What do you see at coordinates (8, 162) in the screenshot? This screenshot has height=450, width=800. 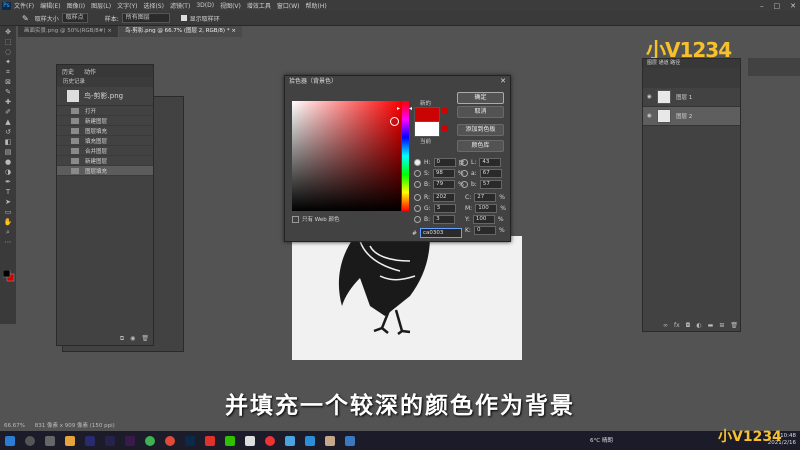 I see `blur-tool-icon: ●` at bounding box center [8, 162].